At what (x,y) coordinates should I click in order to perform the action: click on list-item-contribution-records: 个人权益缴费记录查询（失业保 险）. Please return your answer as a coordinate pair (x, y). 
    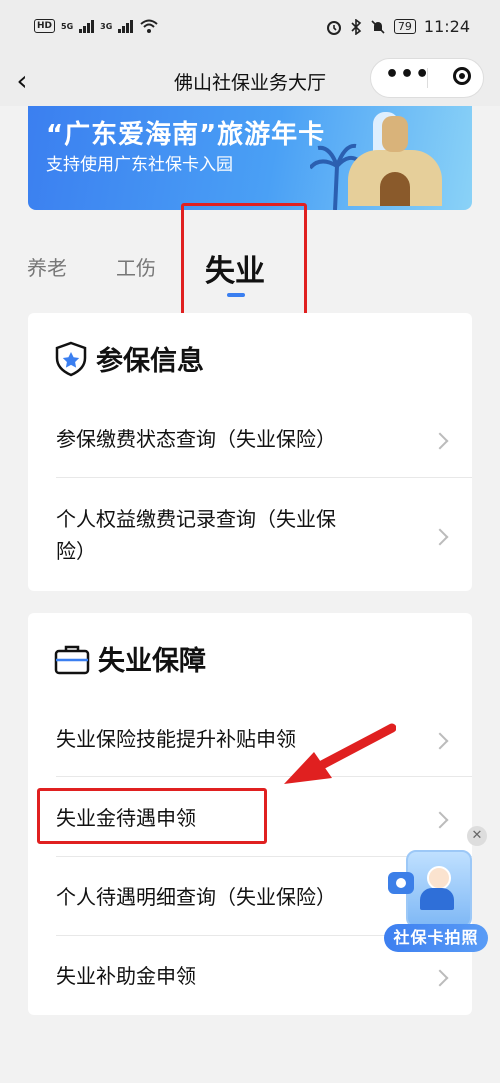
    Looking at the image, I should click on (250, 535).